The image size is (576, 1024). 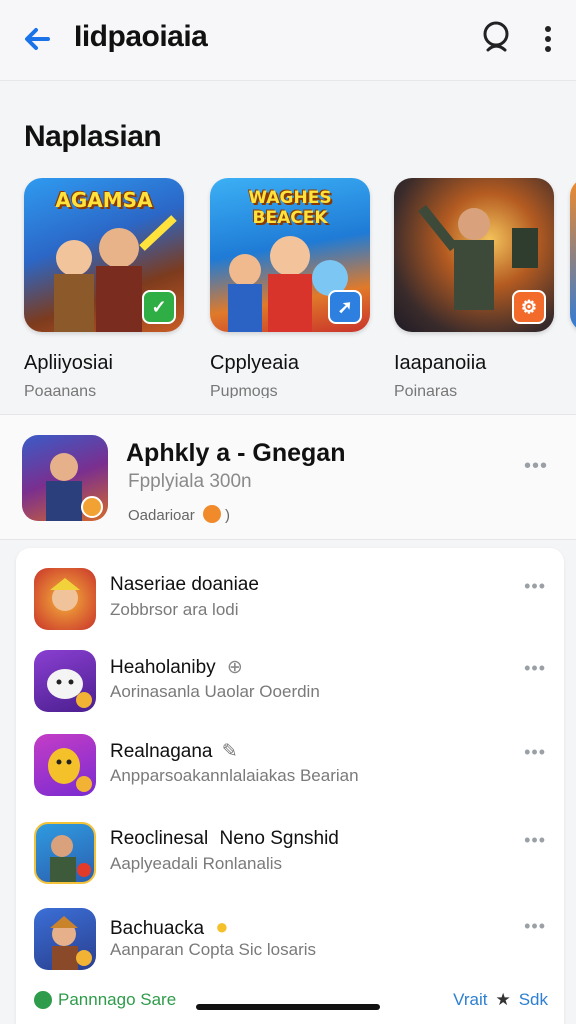 I want to click on carousel-card: AGAMSA ✓ Apliiyosiai Poaanans, so click(x=105, y=288).